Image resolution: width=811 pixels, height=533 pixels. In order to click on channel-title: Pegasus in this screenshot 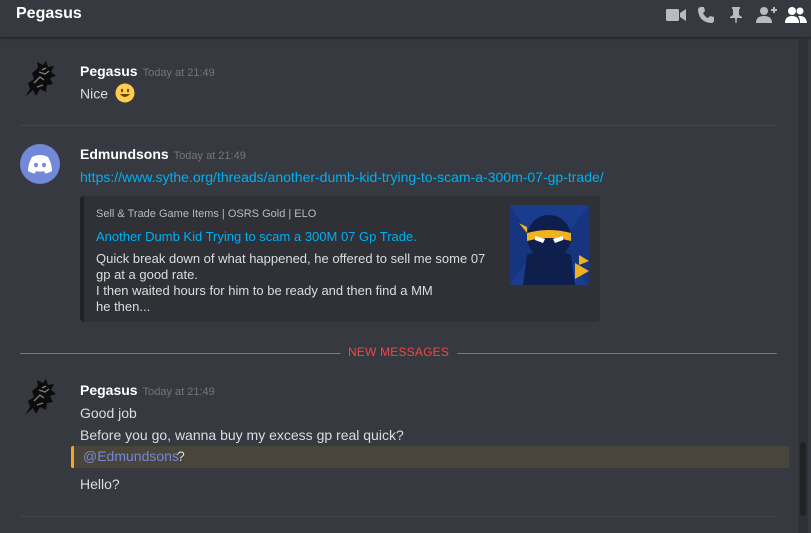, I will do `click(49, 13)`.